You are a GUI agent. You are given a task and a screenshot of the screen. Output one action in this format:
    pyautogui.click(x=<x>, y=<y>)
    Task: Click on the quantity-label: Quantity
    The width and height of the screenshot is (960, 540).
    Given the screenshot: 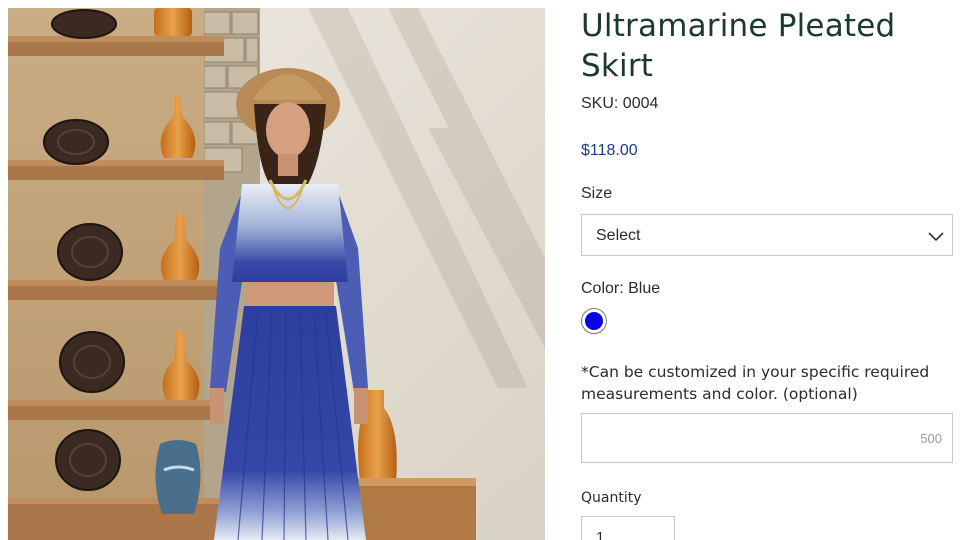 What is the action you would take?
    pyautogui.click(x=611, y=498)
    